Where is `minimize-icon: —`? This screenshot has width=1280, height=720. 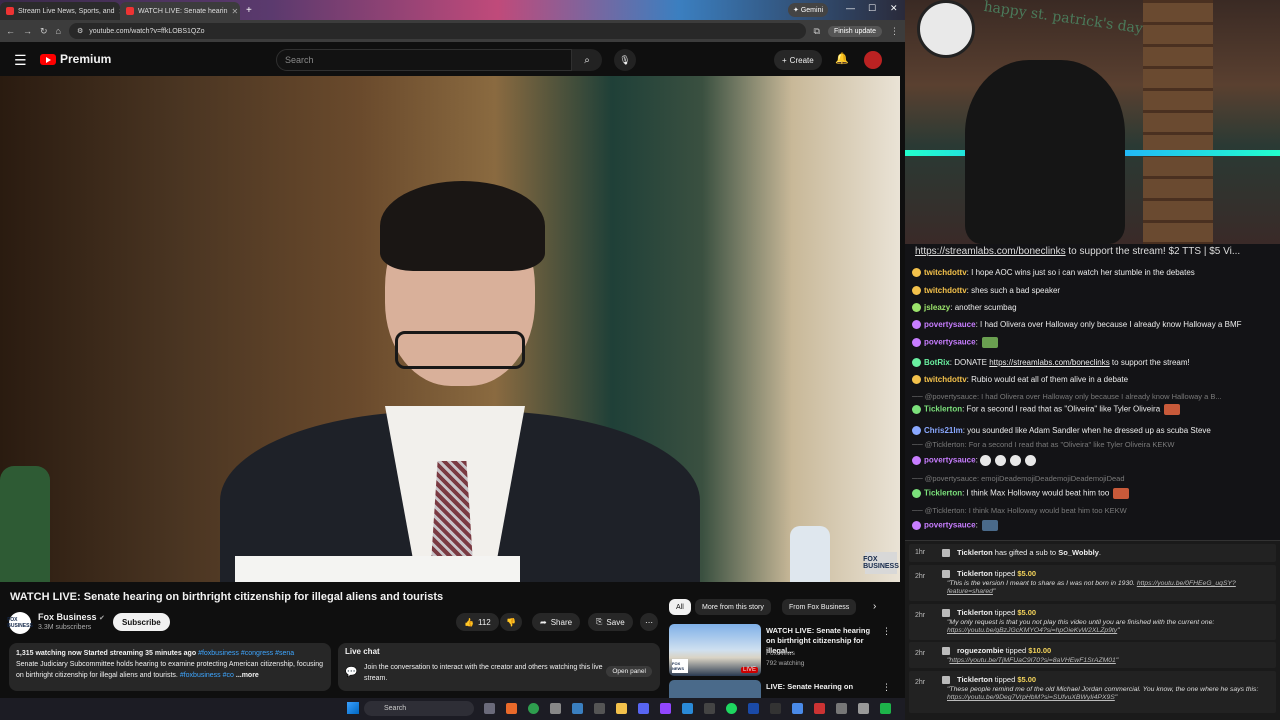
minimize-icon: — is located at coordinates (850, 8).